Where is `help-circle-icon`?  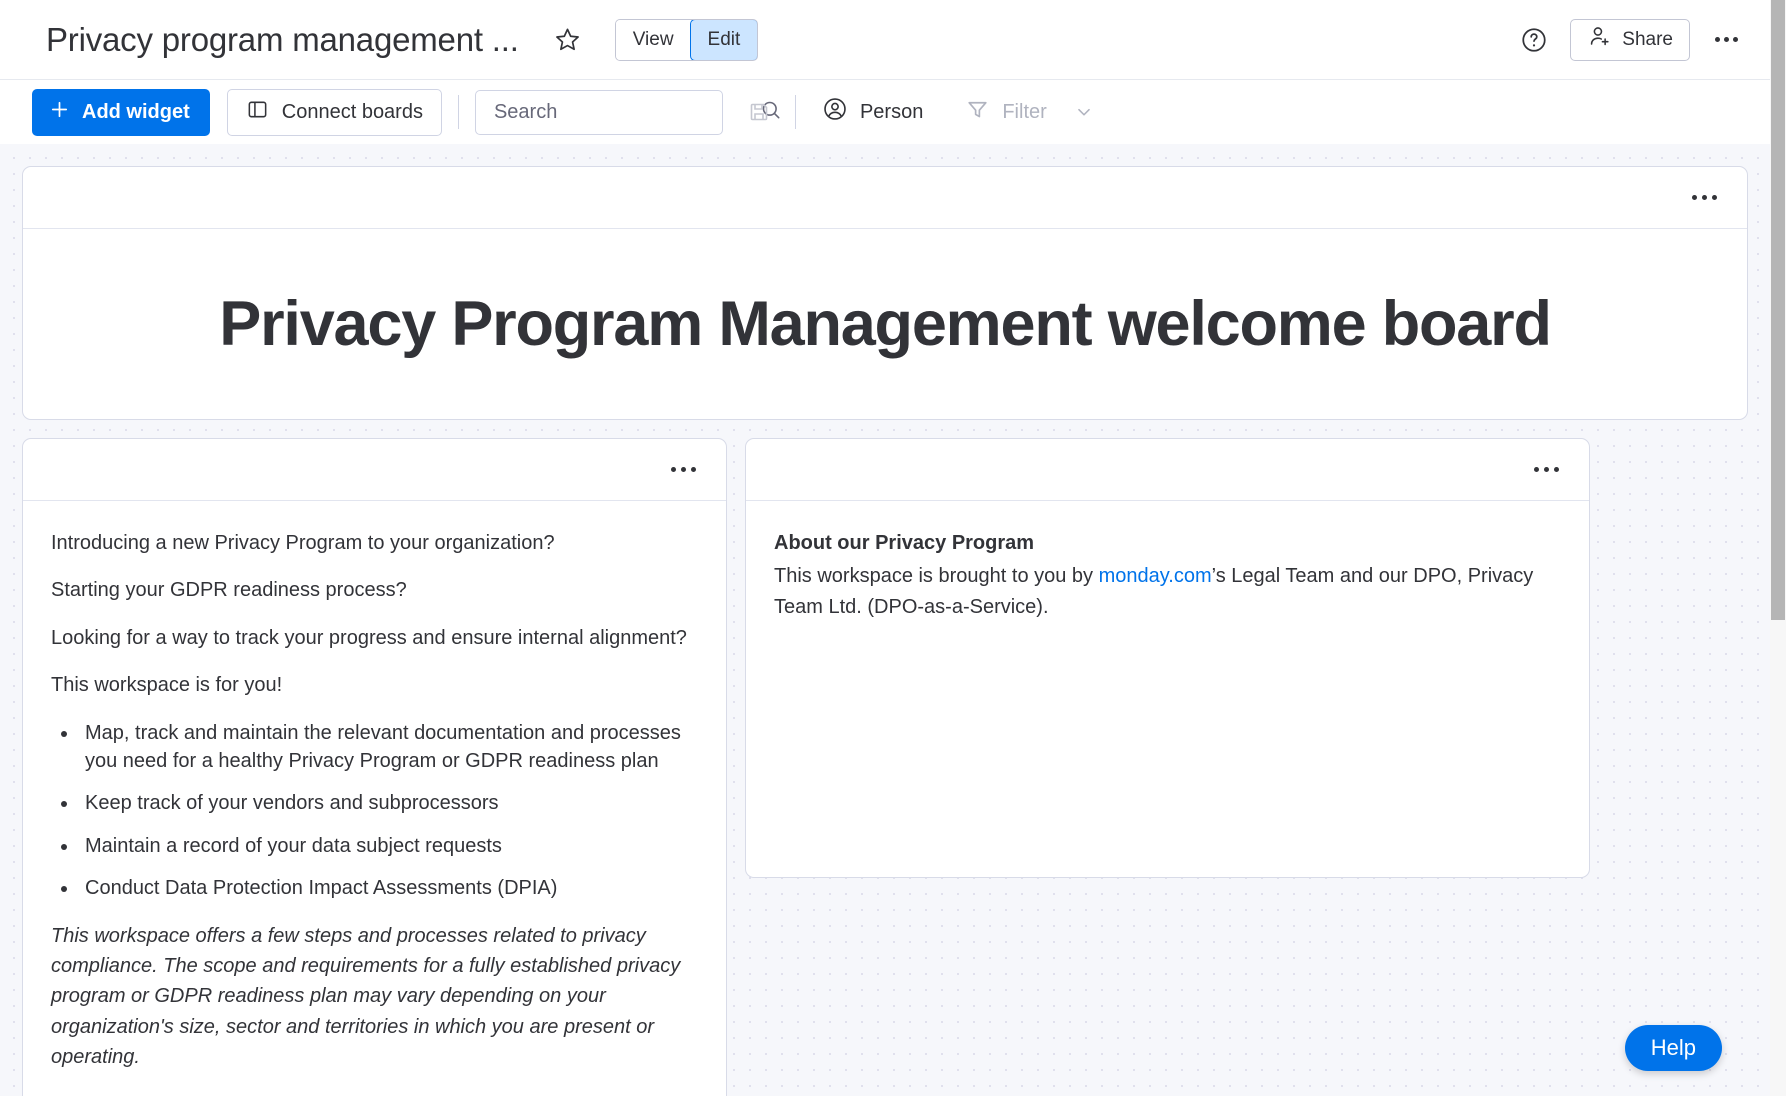
help-circle-icon is located at coordinates (1534, 40).